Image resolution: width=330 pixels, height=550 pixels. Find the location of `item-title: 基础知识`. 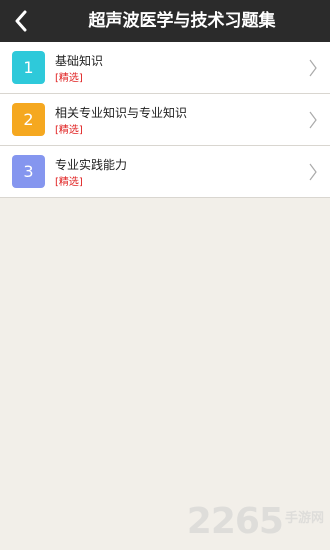

item-title: 基础知识 is located at coordinates (79, 61).